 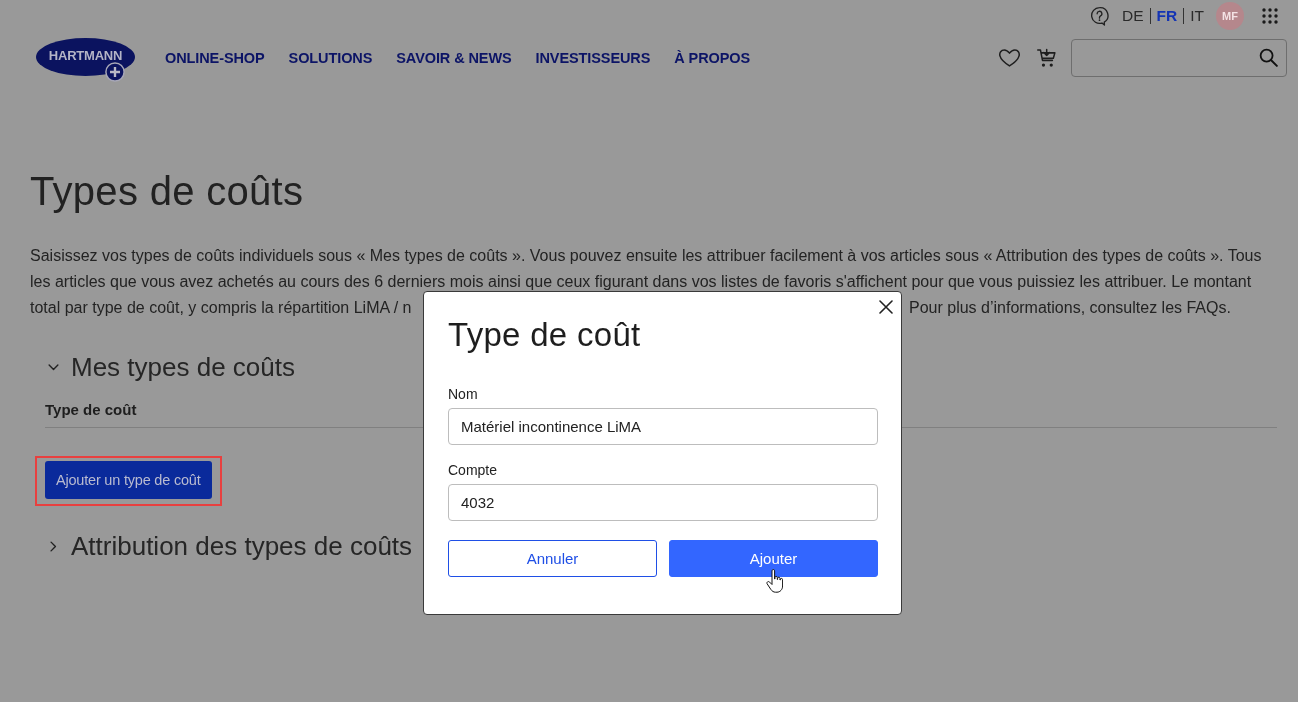 What do you see at coordinates (115, 71) in the screenshot?
I see `plus-icon` at bounding box center [115, 71].